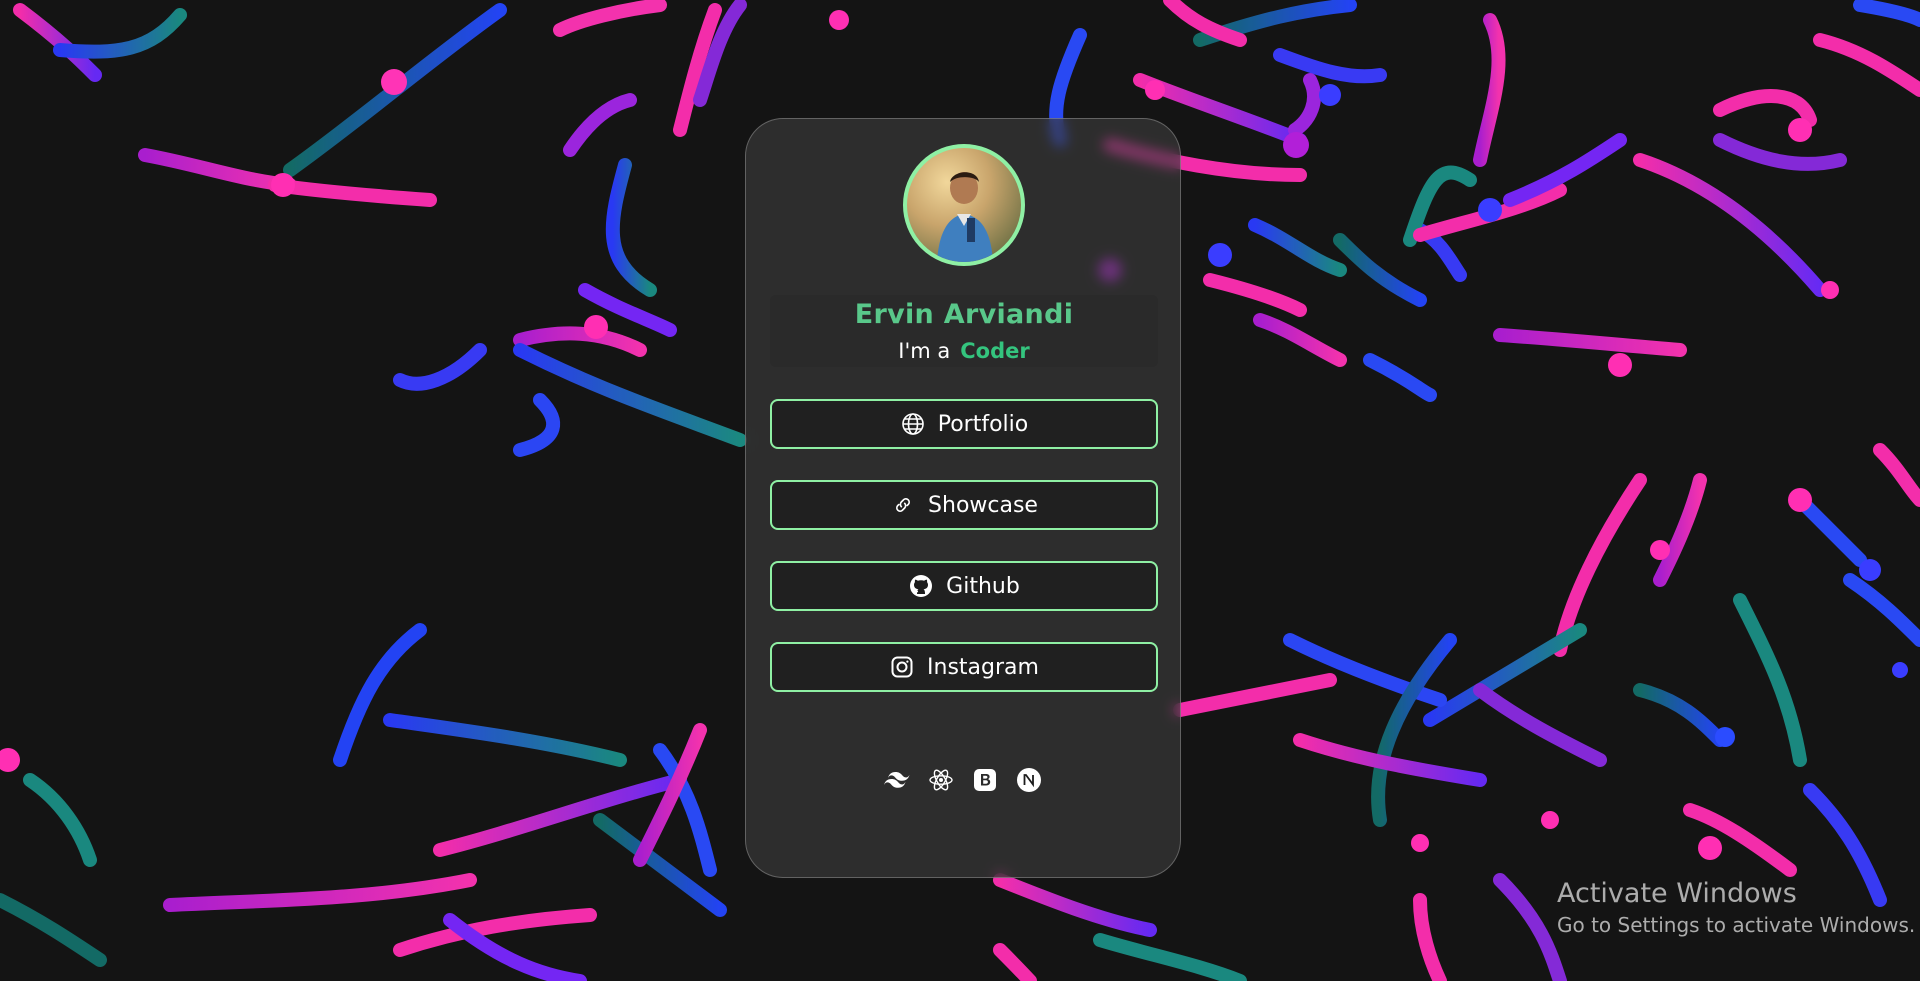 This screenshot has width=1920, height=981. Describe the element at coordinates (983, 424) in the screenshot. I see `portfolio-label: Portfolio` at that location.